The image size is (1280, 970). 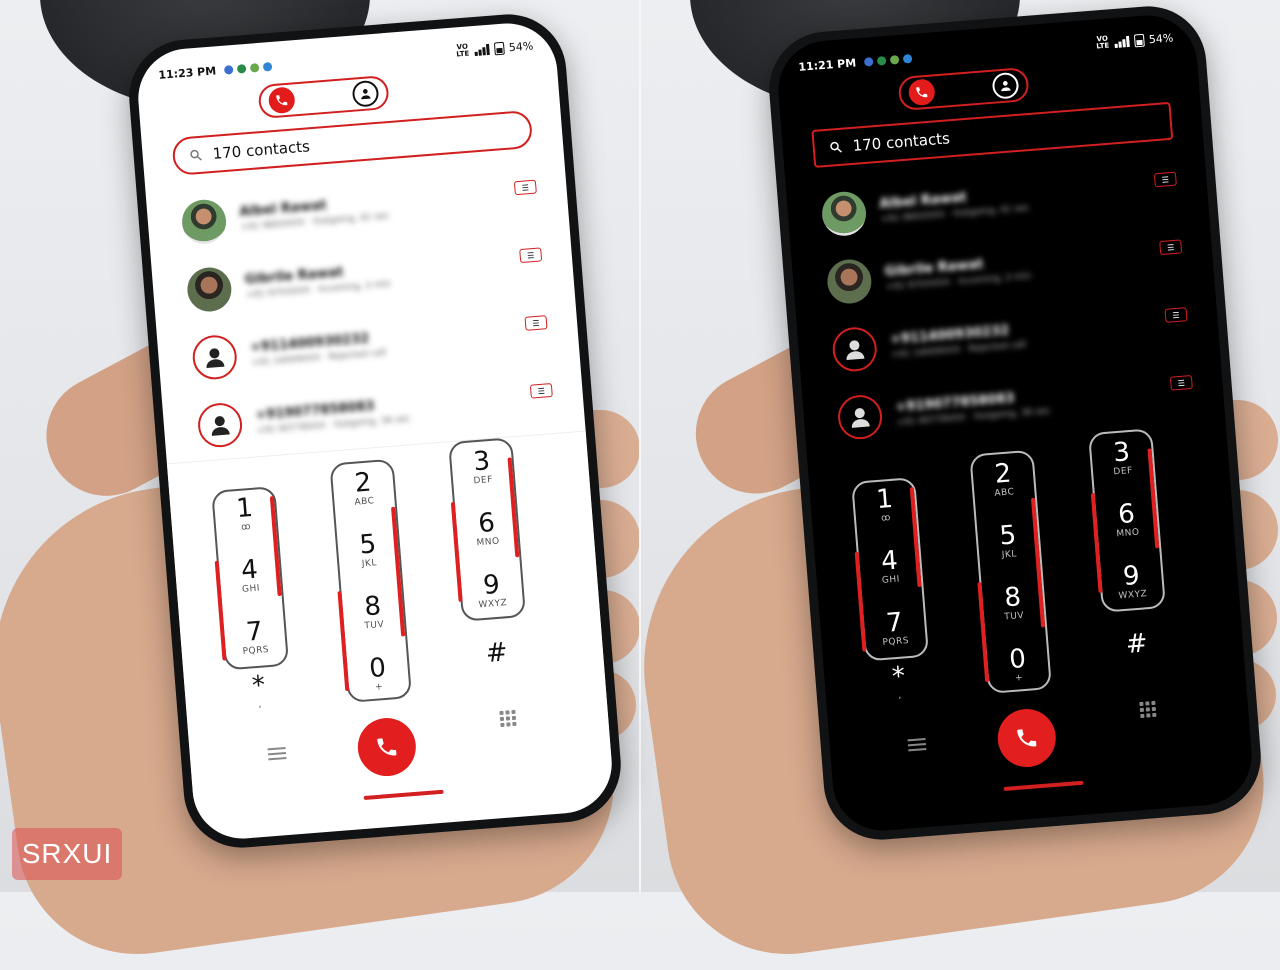 What do you see at coordinates (187, 72) in the screenshot?
I see `status-time: 11:23 PM` at bounding box center [187, 72].